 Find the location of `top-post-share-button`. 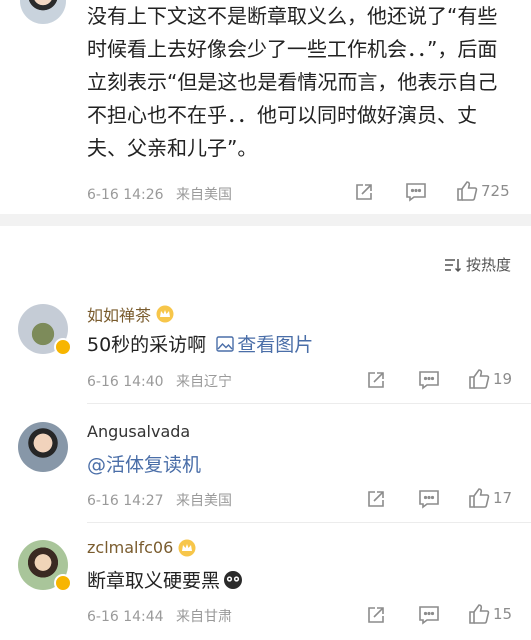

top-post-share-button is located at coordinates (364, 192).